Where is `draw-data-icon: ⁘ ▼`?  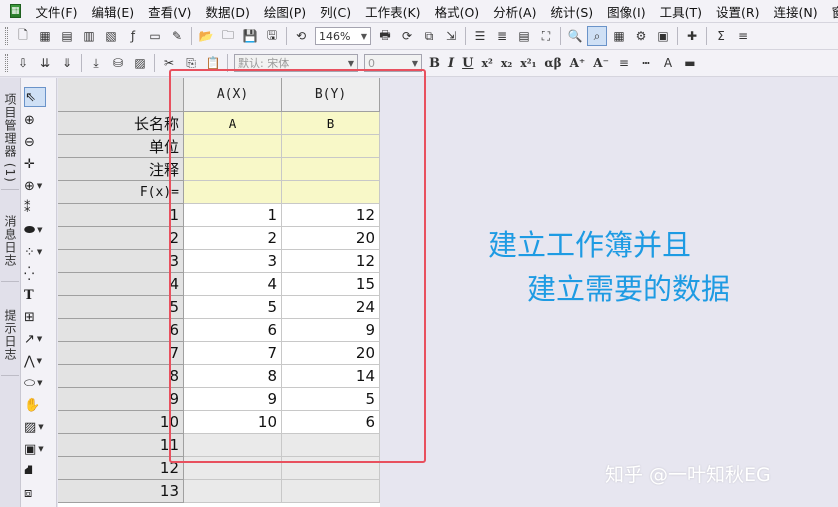
draw-data-icon: ⁘ ▼ is located at coordinates (39, 252).